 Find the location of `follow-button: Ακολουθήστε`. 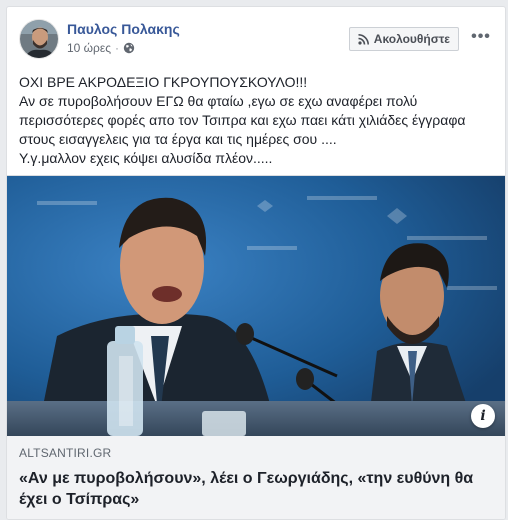

follow-button: Ακολουθήστε is located at coordinates (403, 39).